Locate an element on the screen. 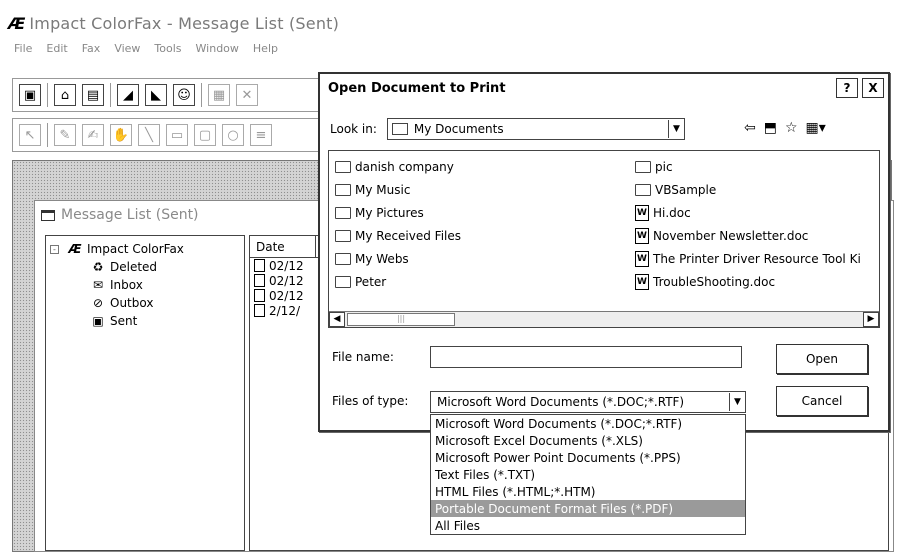 The height and width of the screenshot is (555, 901). row-date: 2/12/ is located at coordinates (284, 310).